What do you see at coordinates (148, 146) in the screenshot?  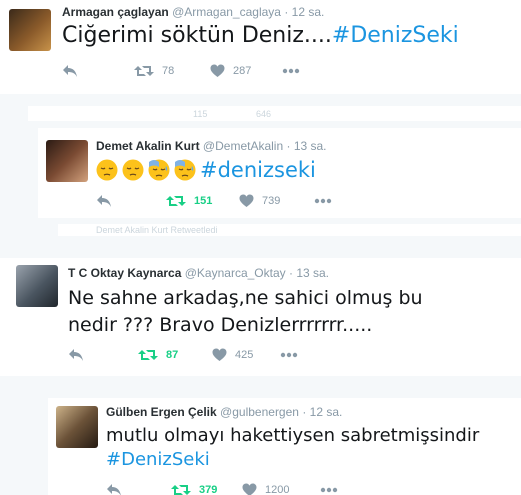 I see `author-name: Demet Akalin Kurt` at bounding box center [148, 146].